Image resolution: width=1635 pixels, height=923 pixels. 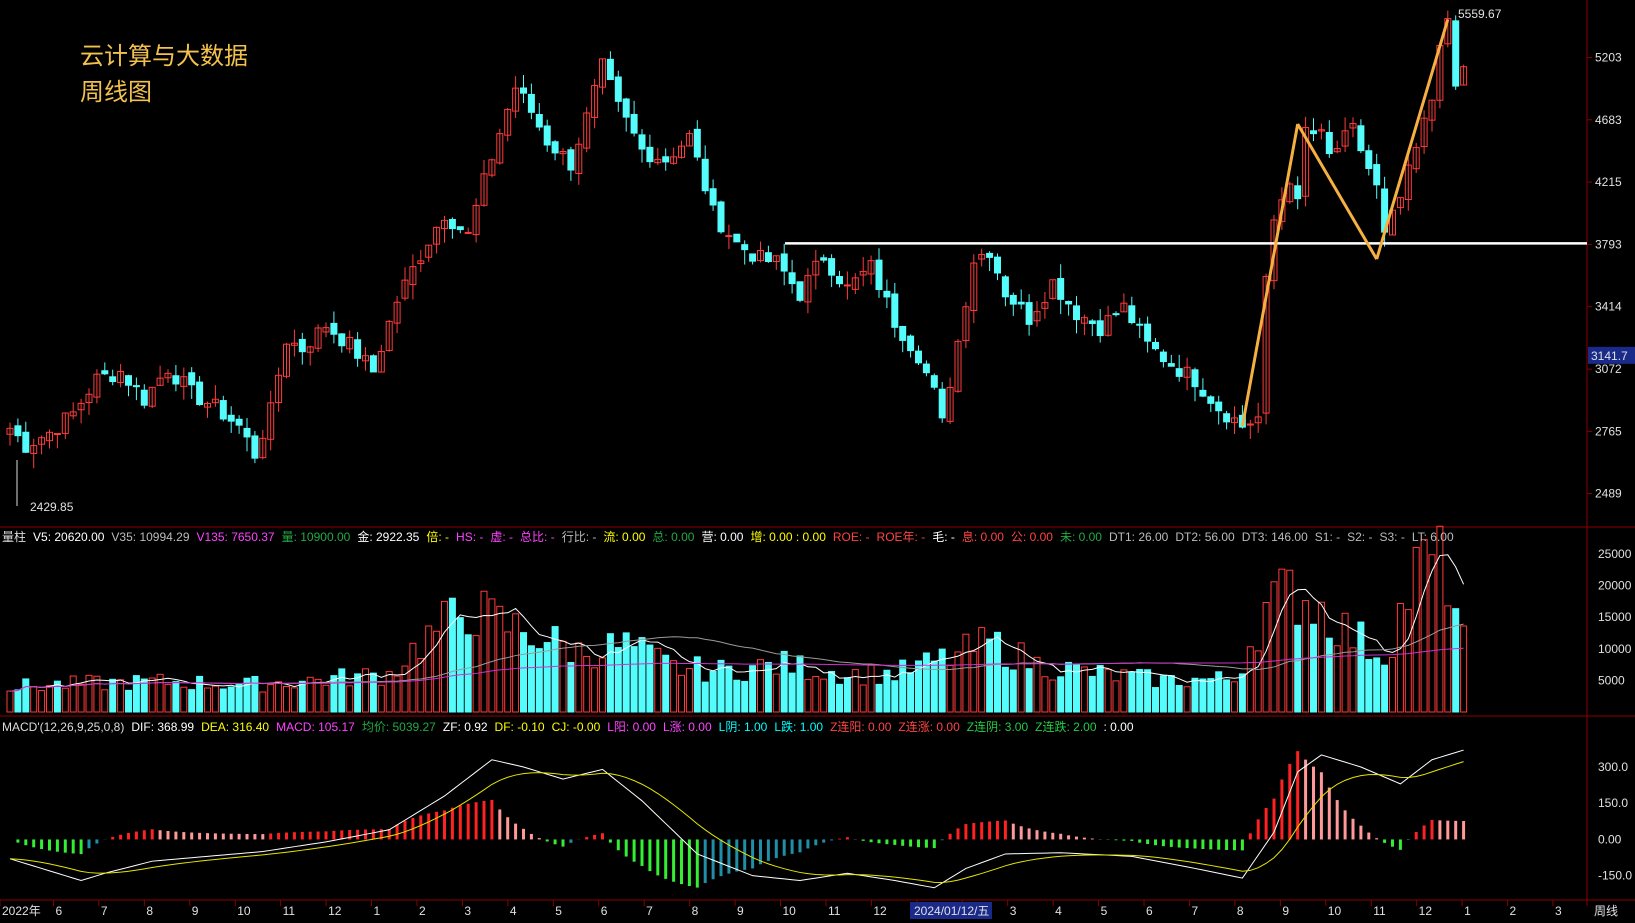 I want to click on stat-item: Z连涨: 0.00, so click(x=929, y=726).